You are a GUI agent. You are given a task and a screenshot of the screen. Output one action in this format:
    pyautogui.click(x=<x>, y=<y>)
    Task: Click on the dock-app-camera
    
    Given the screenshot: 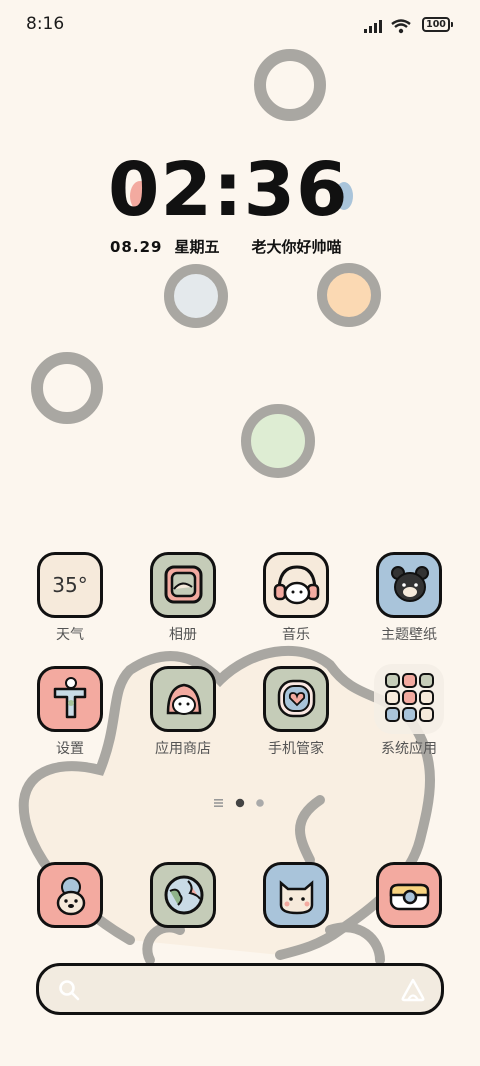 What is the action you would take?
    pyautogui.click(x=409, y=895)
    